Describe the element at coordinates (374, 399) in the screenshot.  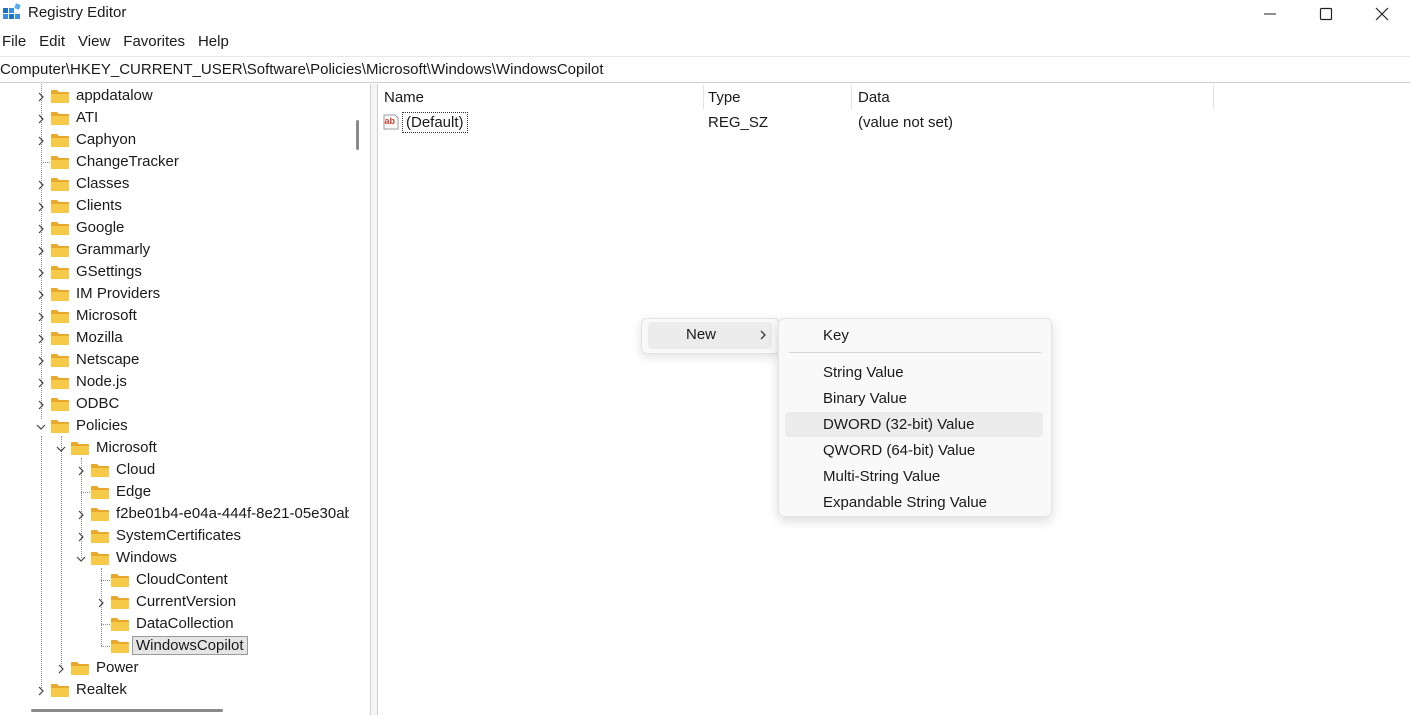
I see `pane-splitter` at that location.